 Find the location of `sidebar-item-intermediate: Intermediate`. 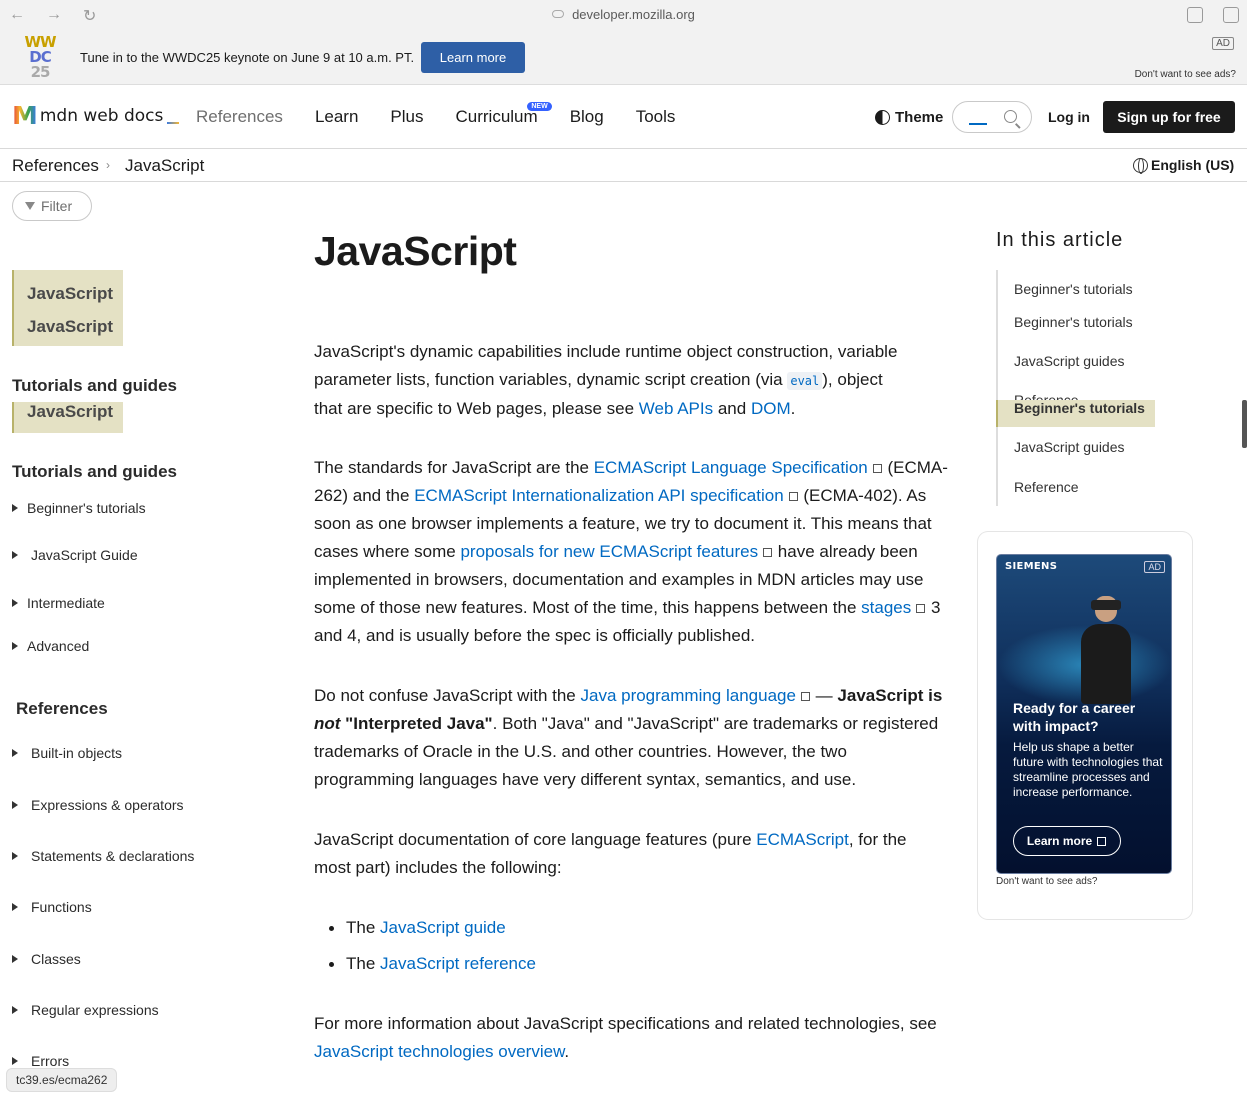

sidebar-item-intermediate: Intermediate is located at coordinates (58, 603).